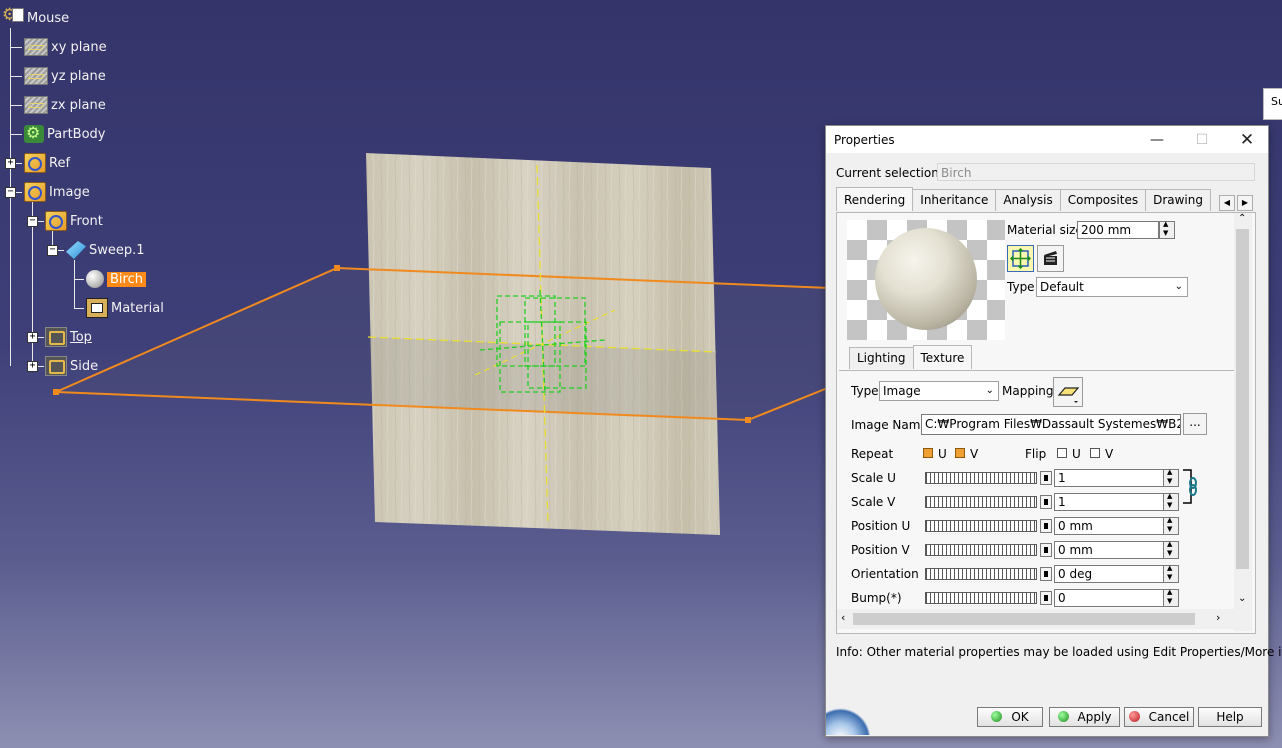  What do you see at coordinates (84, 366) in the screenshot?
I see `tree-node-label: Side` at bounding box center [84, 366].